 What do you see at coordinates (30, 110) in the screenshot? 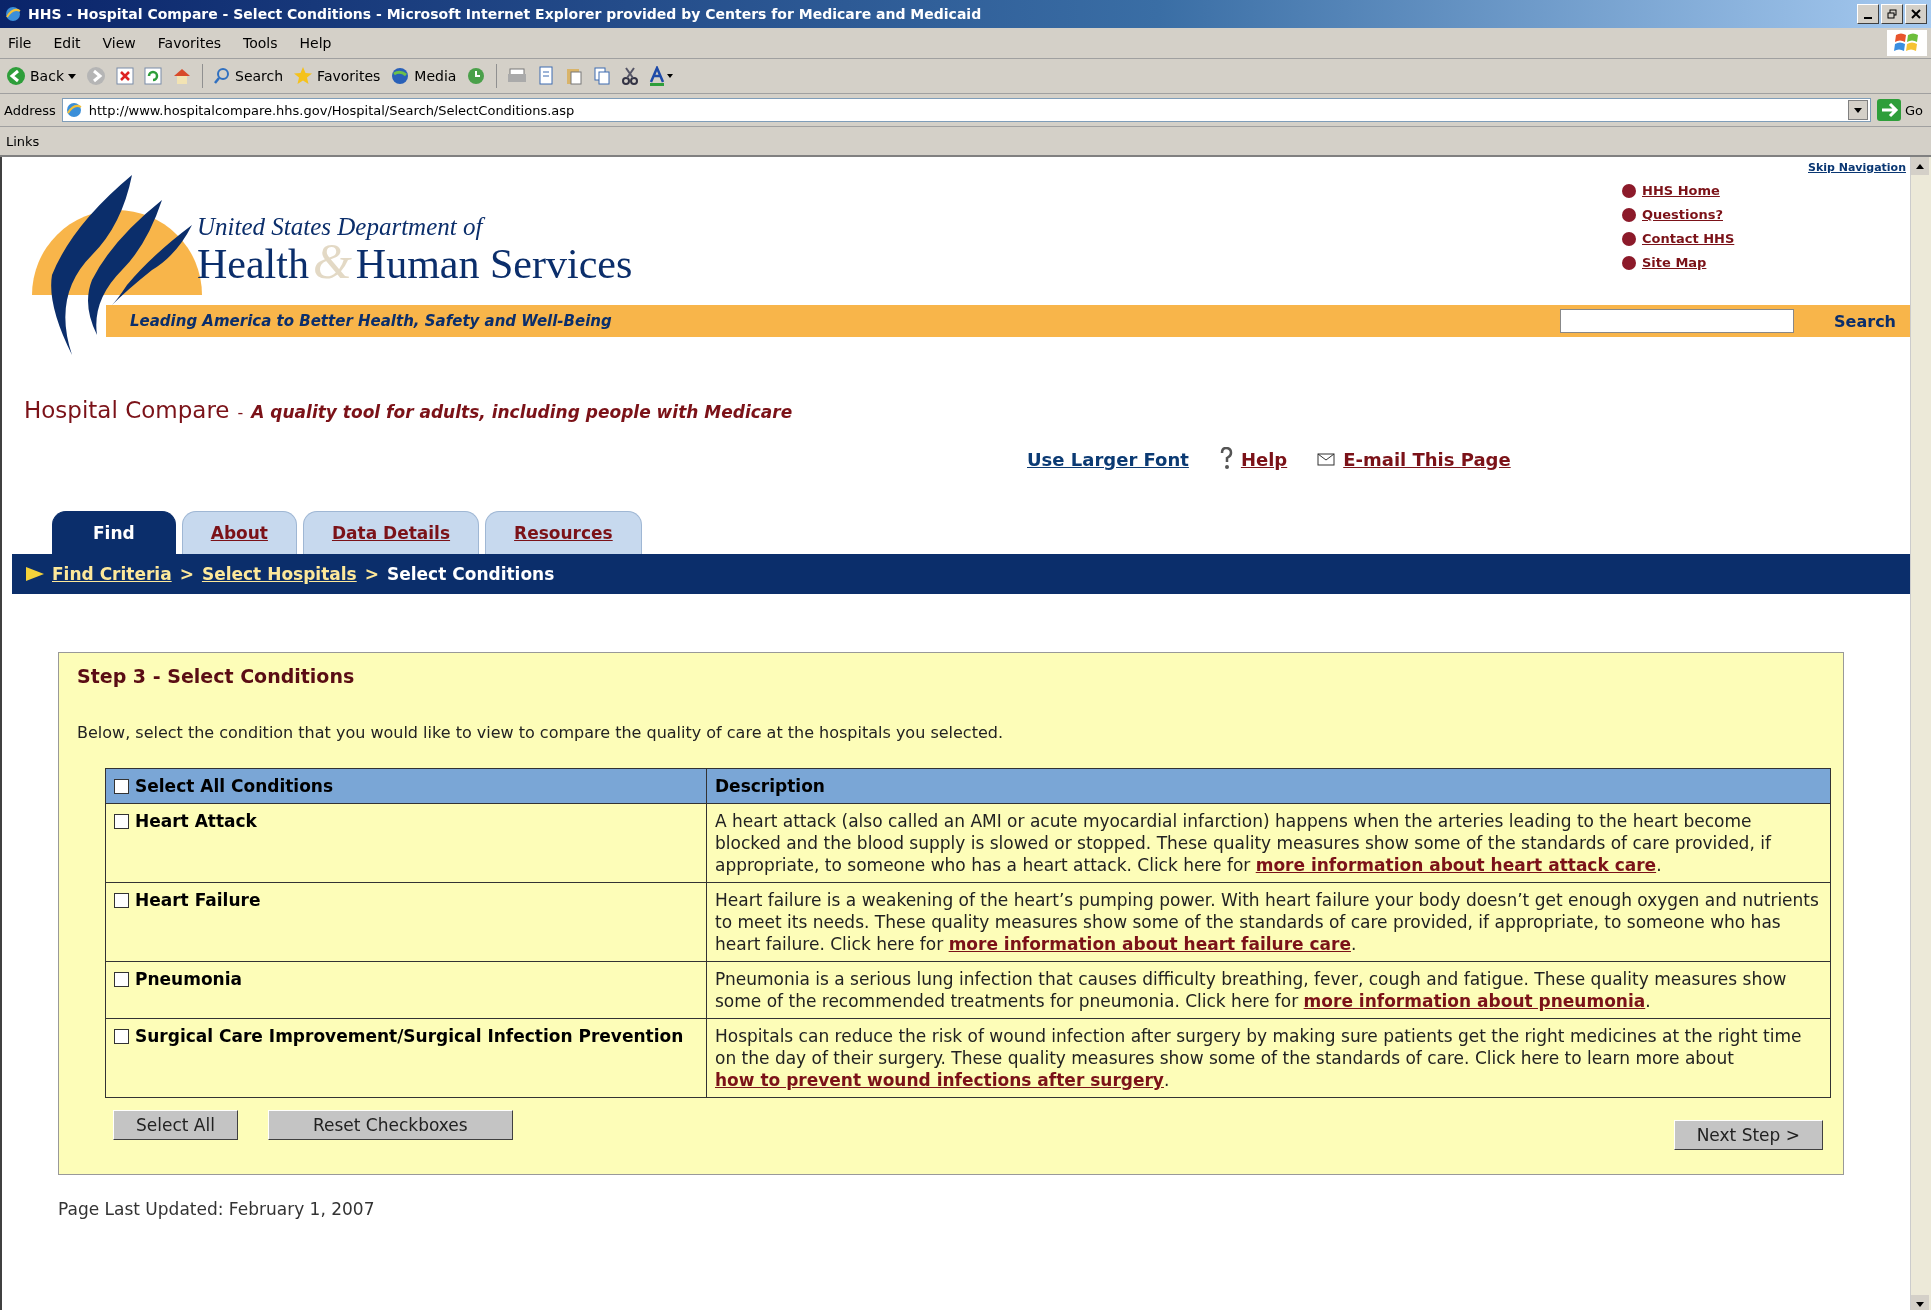
I see `address-label: Address` at bounding box center [30, 110].